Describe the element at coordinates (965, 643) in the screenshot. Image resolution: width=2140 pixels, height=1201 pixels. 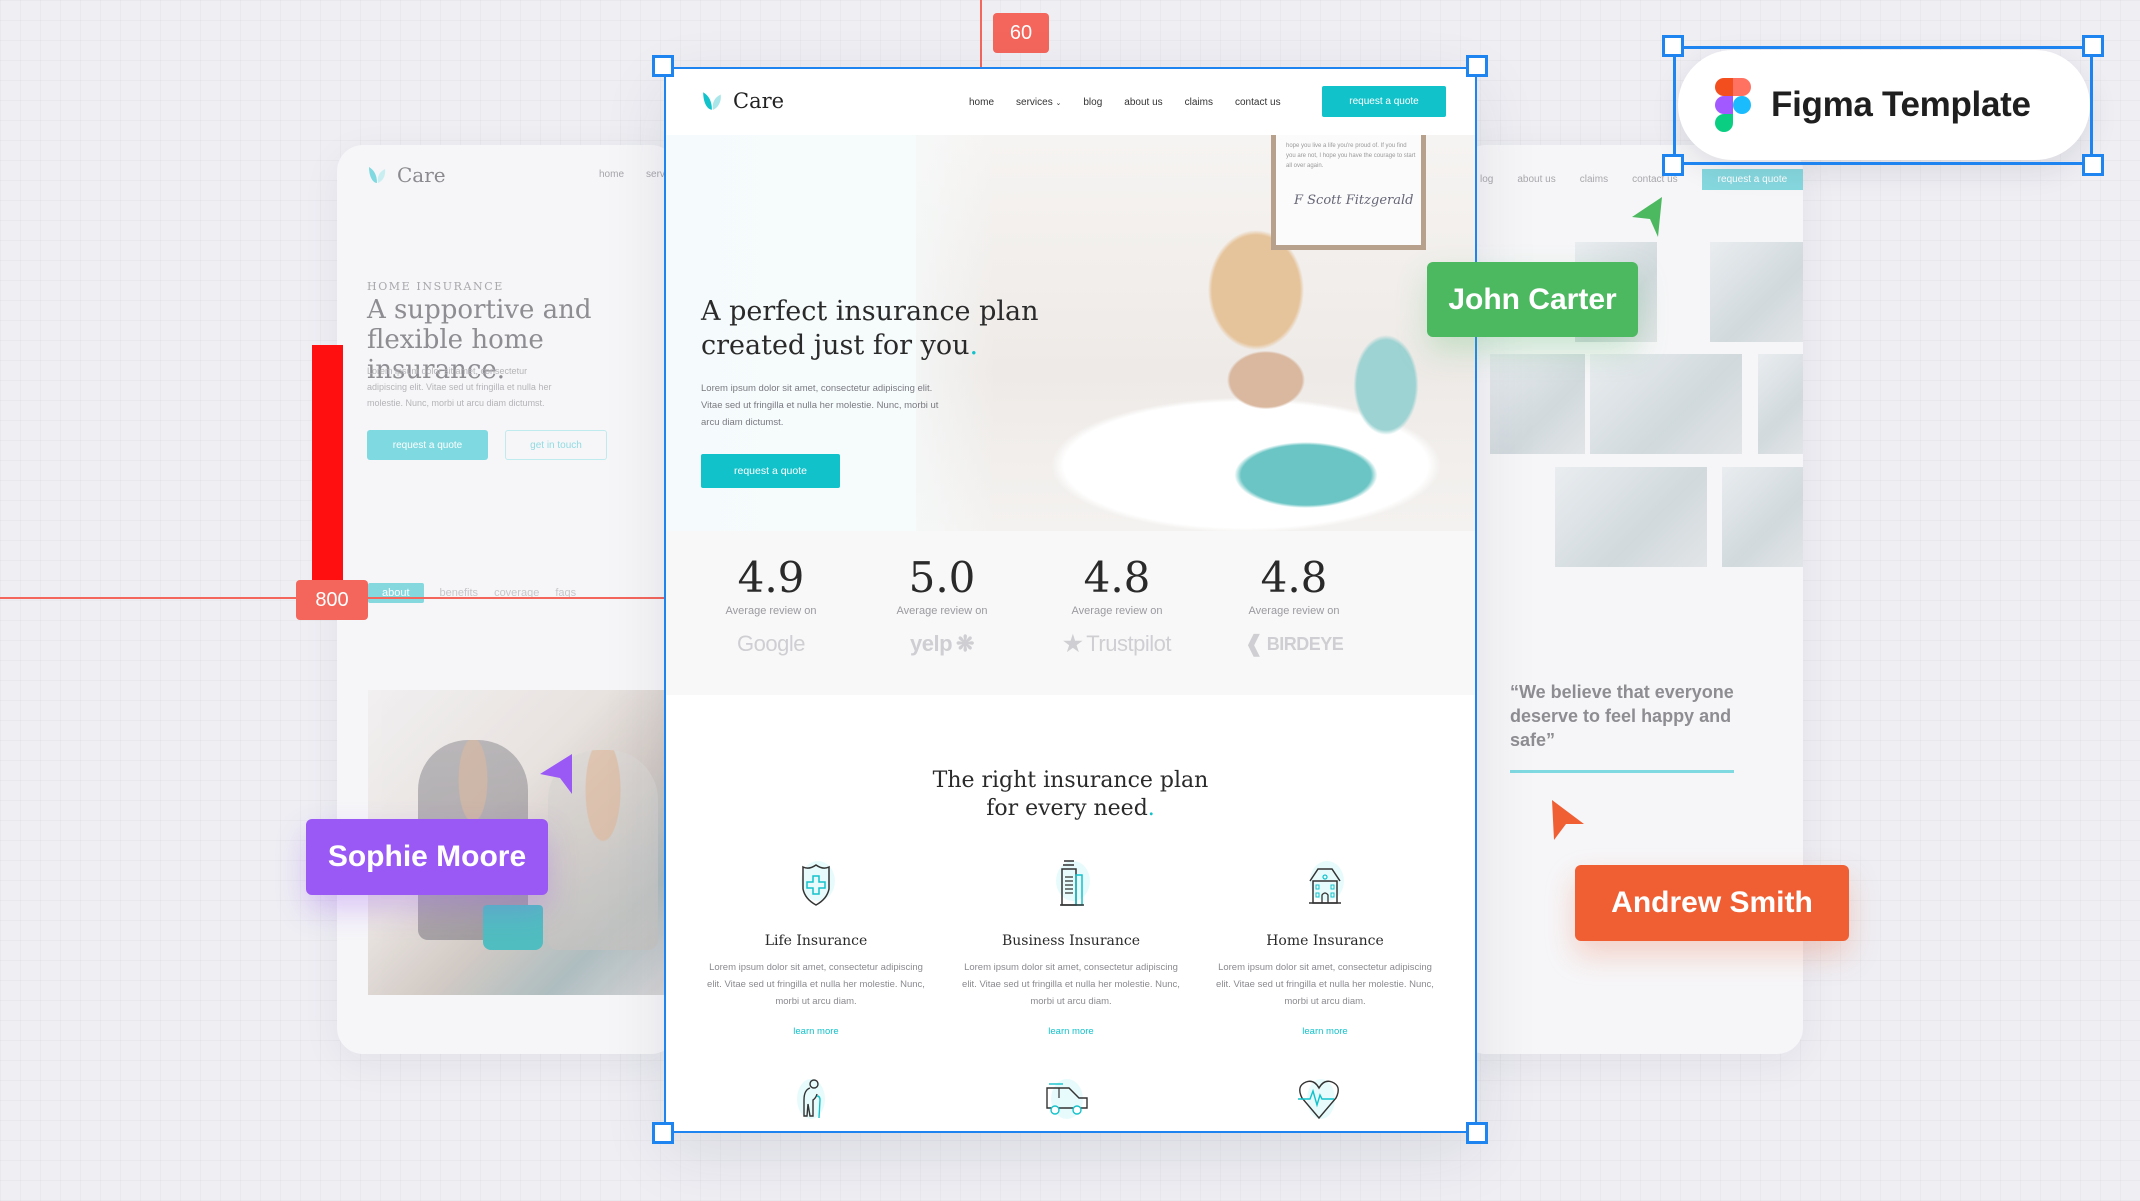
I see `yelp-burst-icon: ❋` at that location.